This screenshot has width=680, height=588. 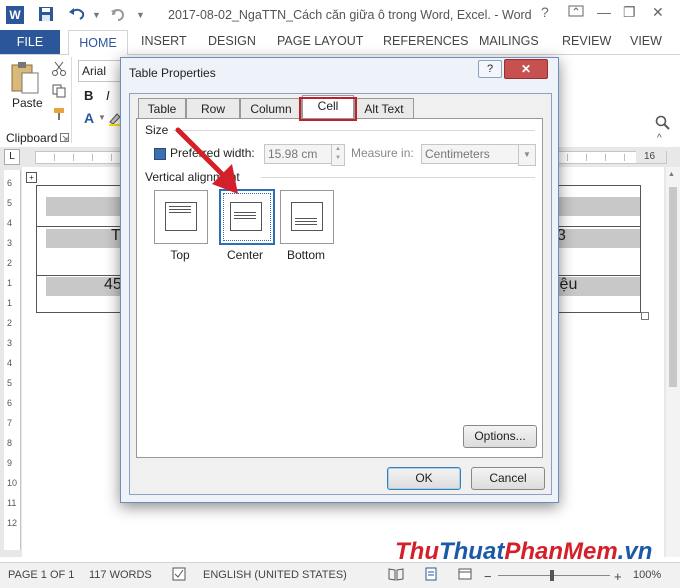 What do you see at coordinates (425, 41) in the screenshot?
I see `tab-references: REFERENCES` at bounding box center [425, 41].